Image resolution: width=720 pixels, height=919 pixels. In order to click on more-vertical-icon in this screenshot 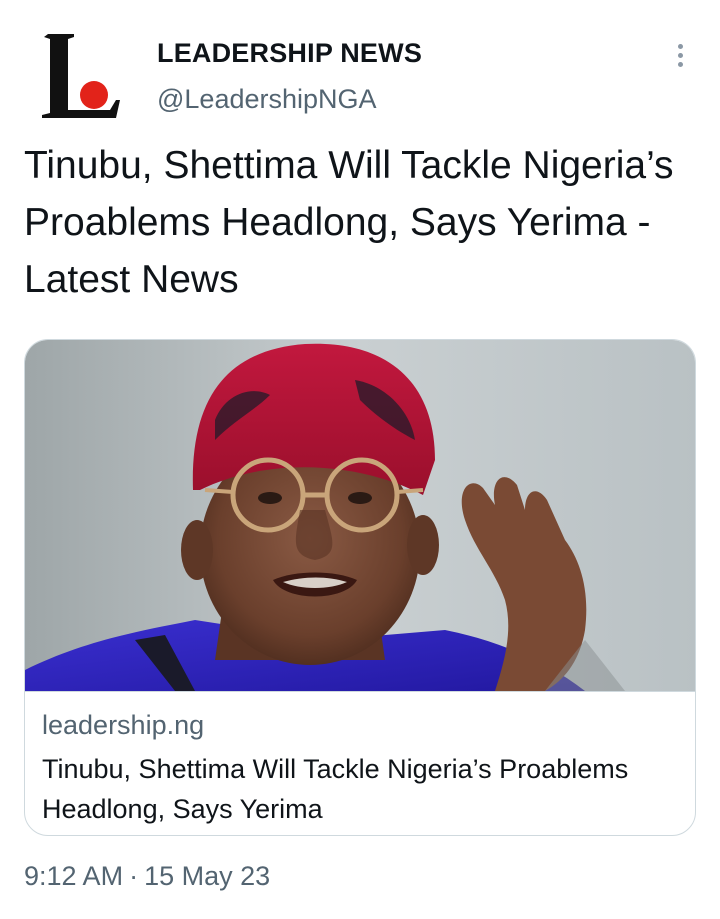, I will do `click(680, 46)`.